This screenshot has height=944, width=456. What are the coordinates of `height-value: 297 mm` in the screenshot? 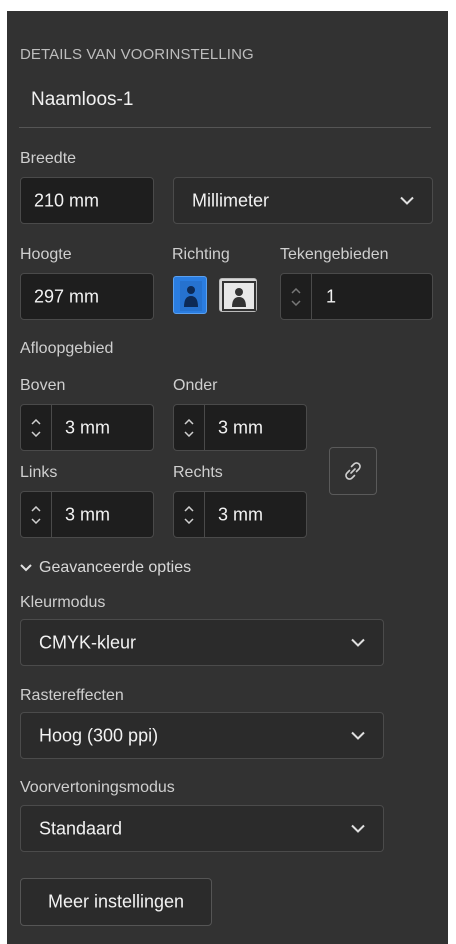 It's located at (67, 296).